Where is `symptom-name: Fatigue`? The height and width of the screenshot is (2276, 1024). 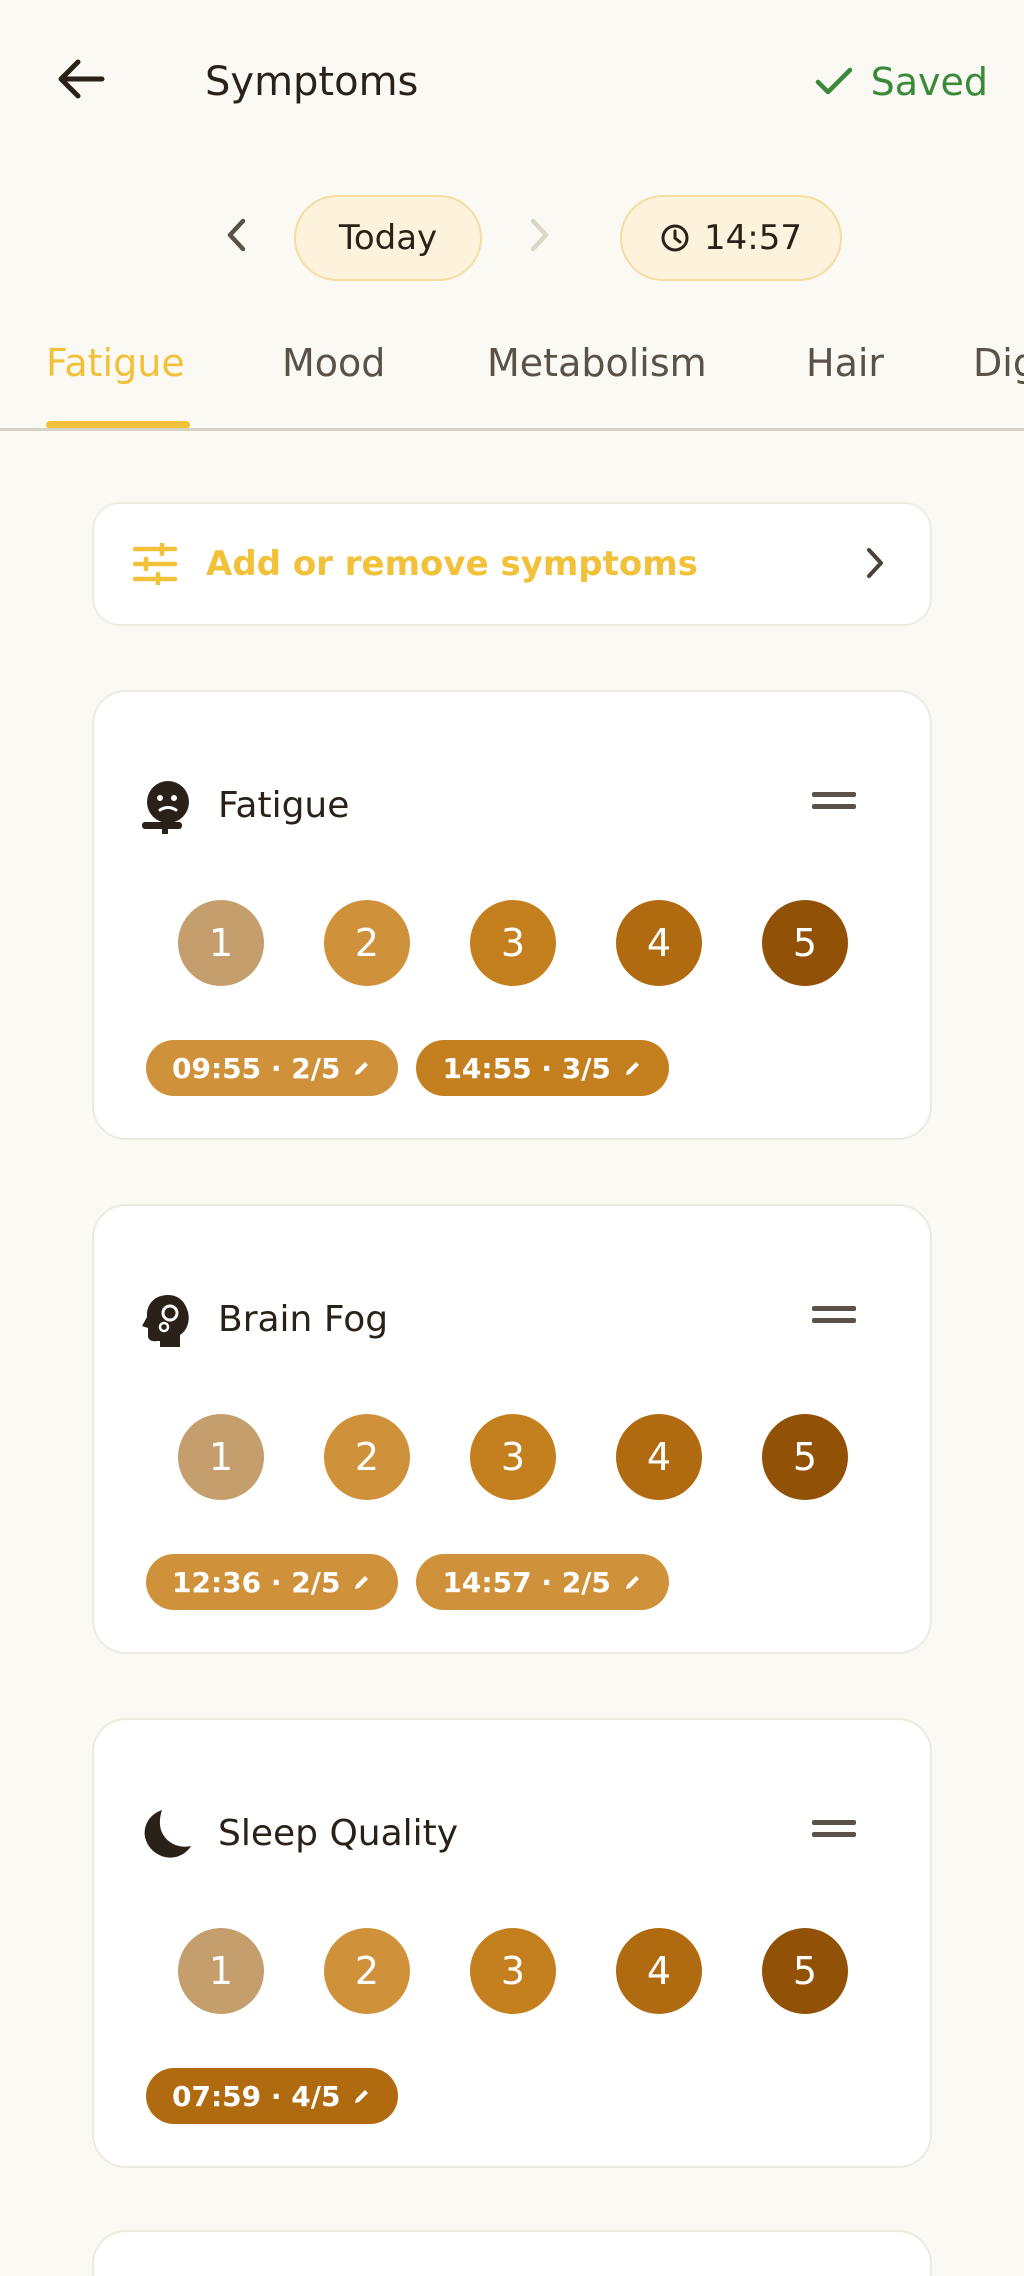
symptom-name: Fatigue is located at coordinates (284, 805).